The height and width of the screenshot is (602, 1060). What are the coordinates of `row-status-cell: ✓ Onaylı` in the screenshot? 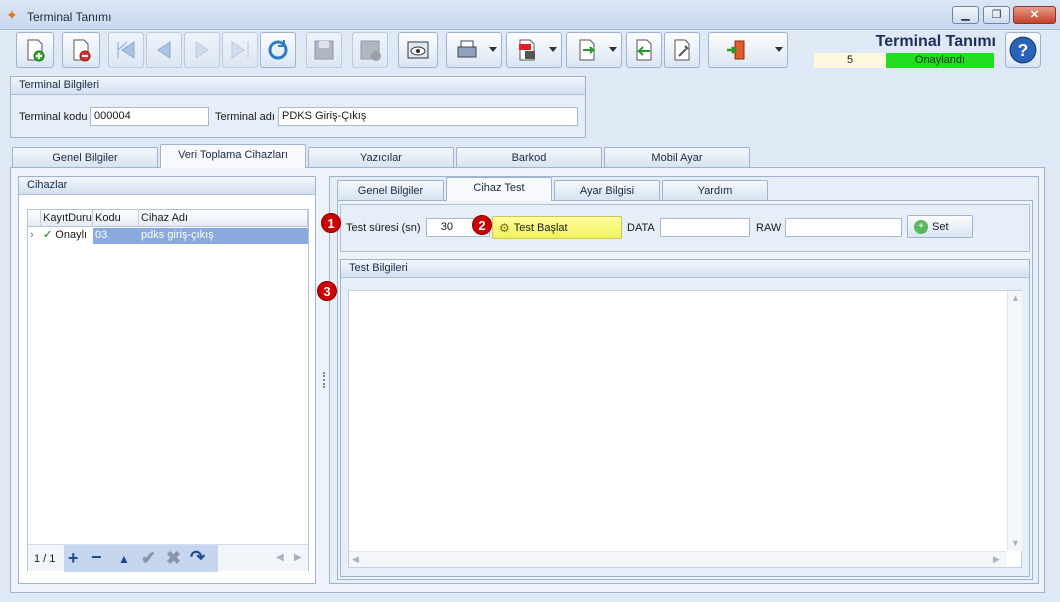 It's located at (67, 236).